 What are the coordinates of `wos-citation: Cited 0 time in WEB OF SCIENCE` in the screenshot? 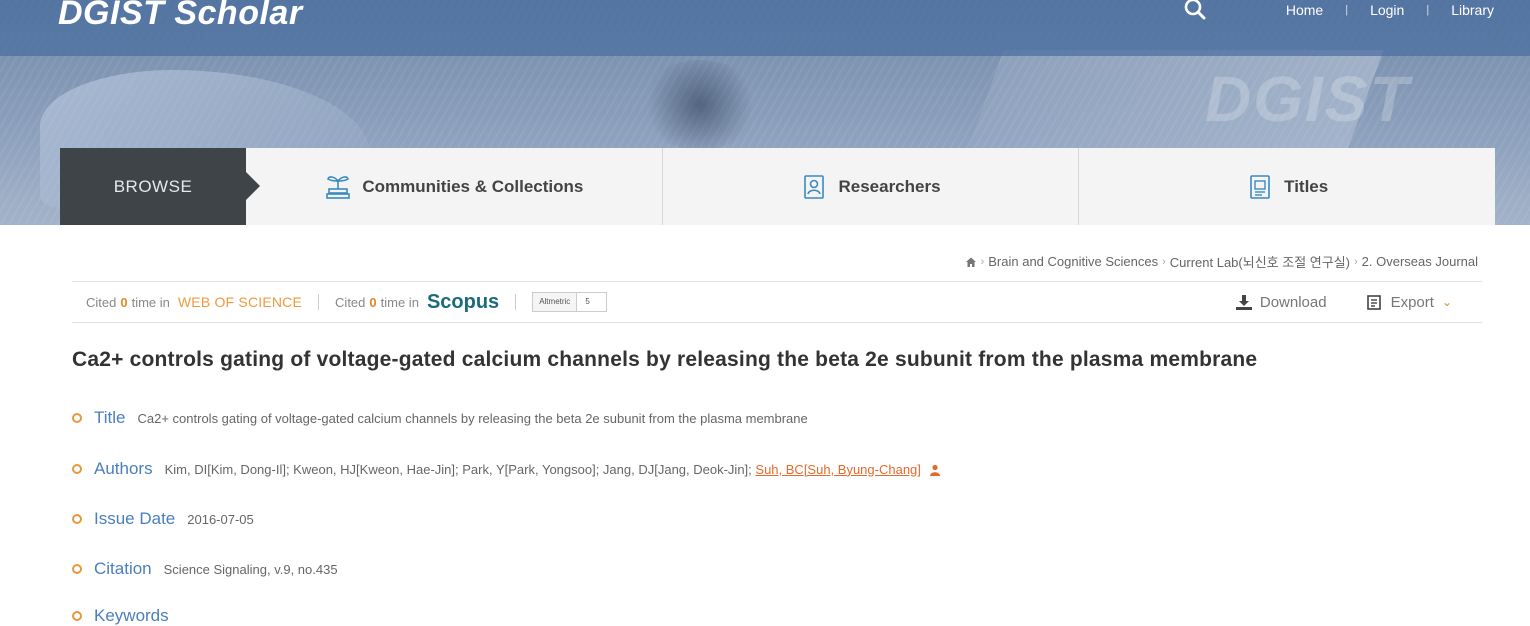 It's located at (194, 302).